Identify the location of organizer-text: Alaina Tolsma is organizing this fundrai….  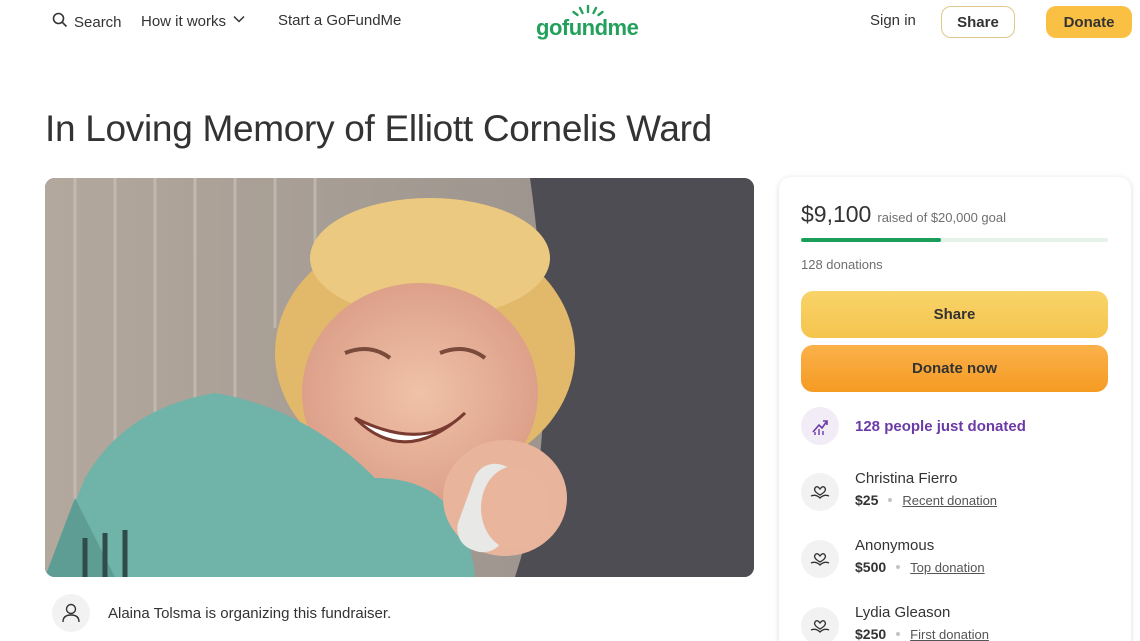
(250, 613).